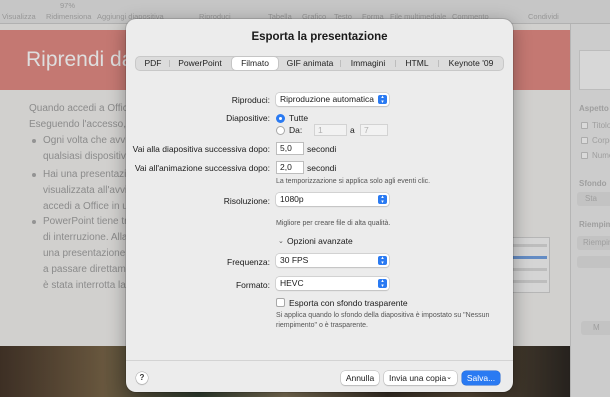 This screenshot has height=397, width=610. What do you see at coordinates (310, 63) in the screenshot?
I see `tab-animated-gif: GIF animata` at bounding box center [310, 63].